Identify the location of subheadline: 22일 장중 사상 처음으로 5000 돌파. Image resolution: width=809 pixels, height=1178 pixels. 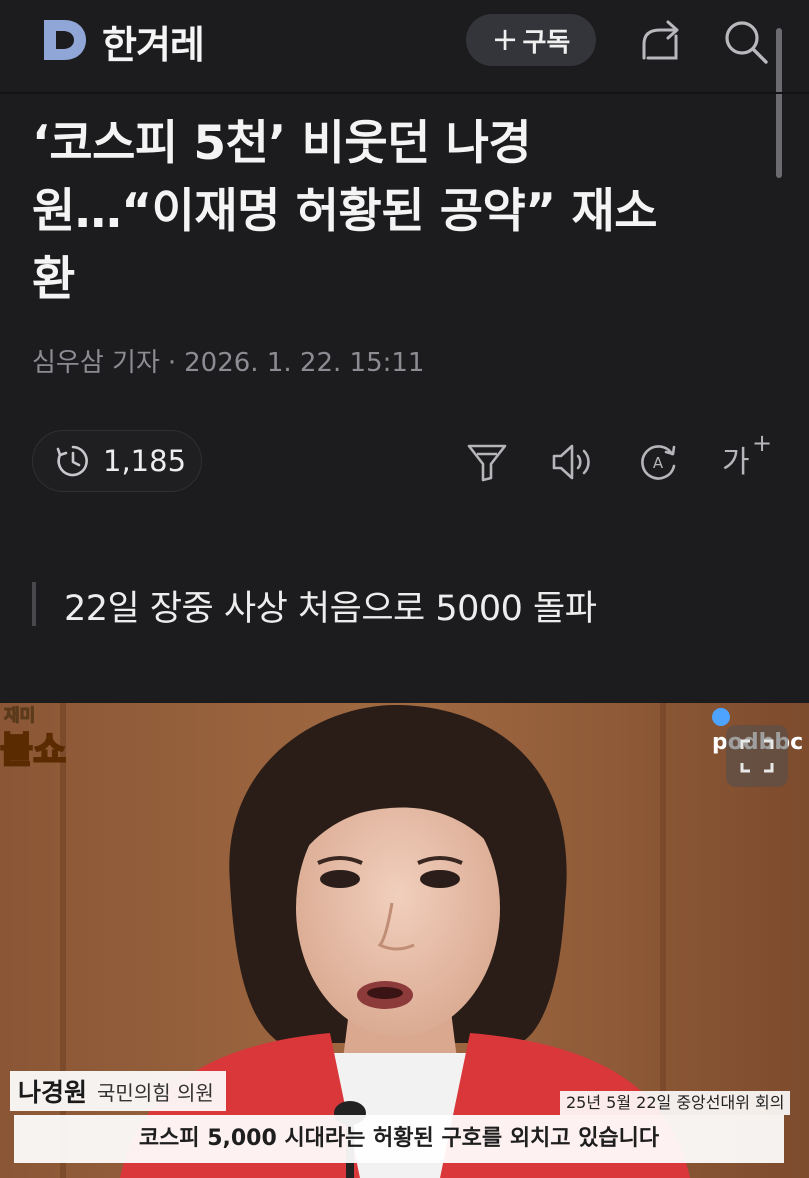
(330, 609).